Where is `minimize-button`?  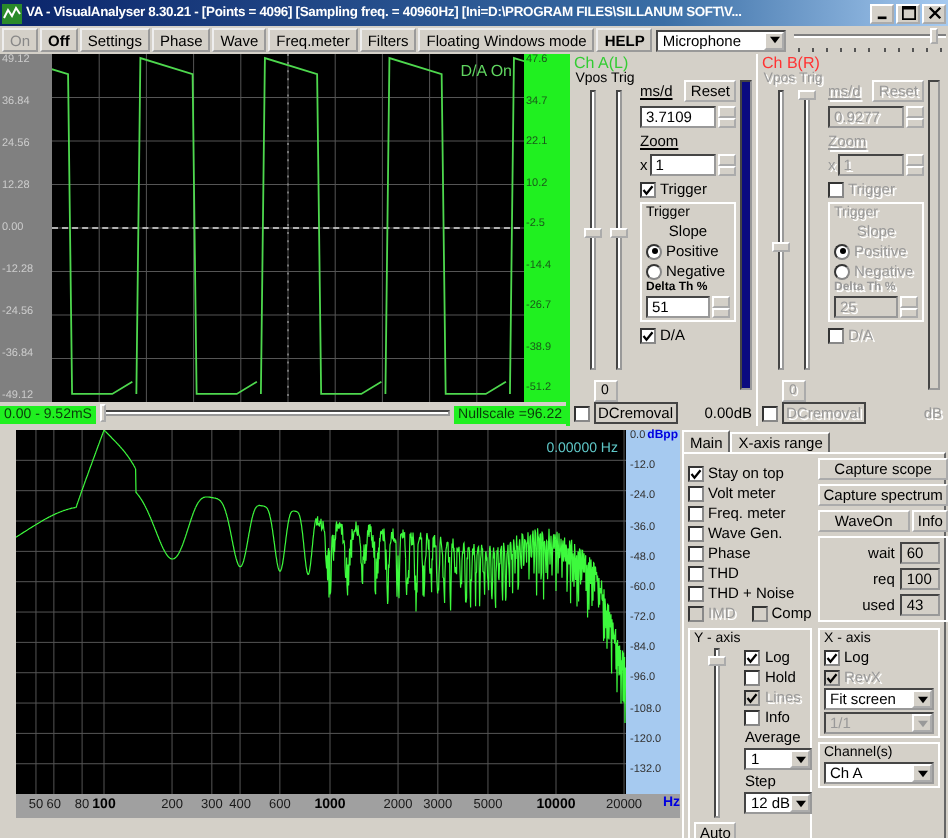 minimize-button is located at coordinates (882, 13).